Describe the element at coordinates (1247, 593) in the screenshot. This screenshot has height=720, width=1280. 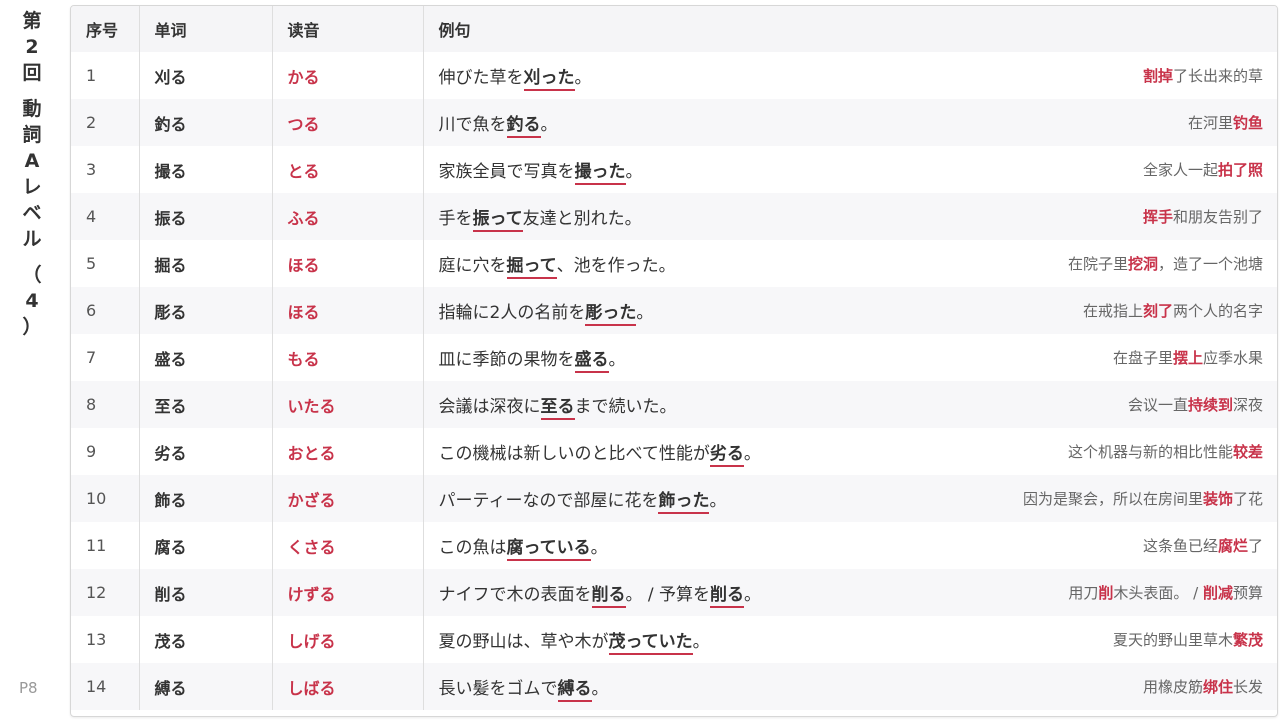
I see `translation-text: 预算` at that location.